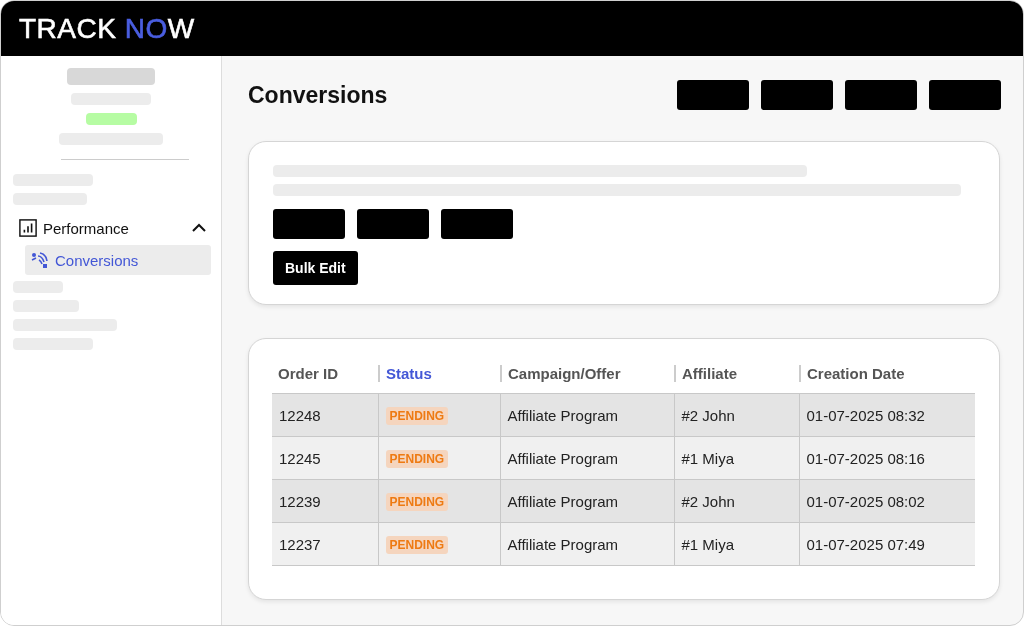  I want to click on table-cell: 12245, so click(325, 458).